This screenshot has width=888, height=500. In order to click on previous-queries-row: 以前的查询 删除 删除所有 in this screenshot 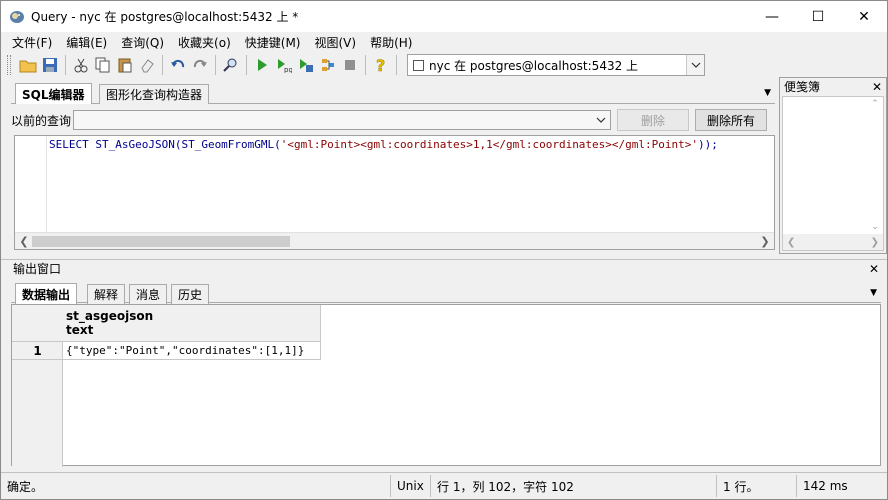, I will do `click(393, 120)`.